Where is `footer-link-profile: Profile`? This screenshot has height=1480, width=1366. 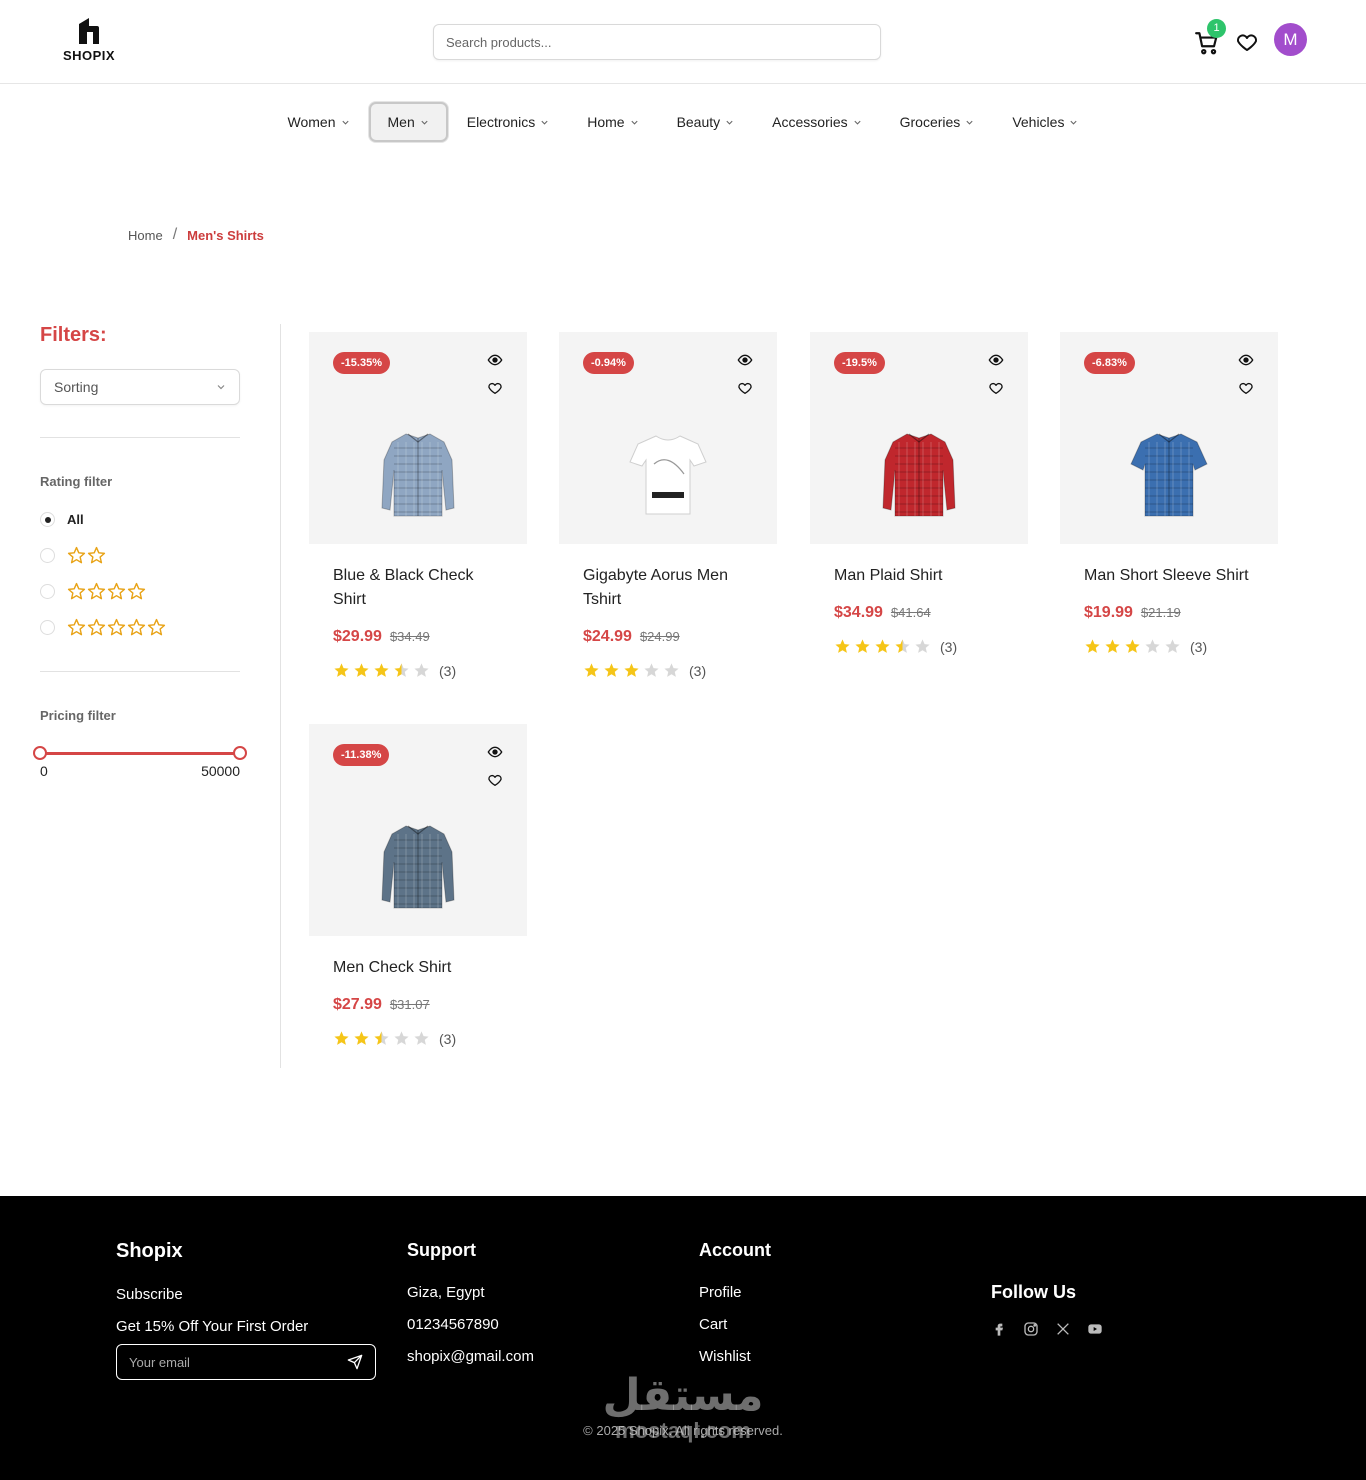 footer-link-profile: Profile is located at coordinates (735, 1293).